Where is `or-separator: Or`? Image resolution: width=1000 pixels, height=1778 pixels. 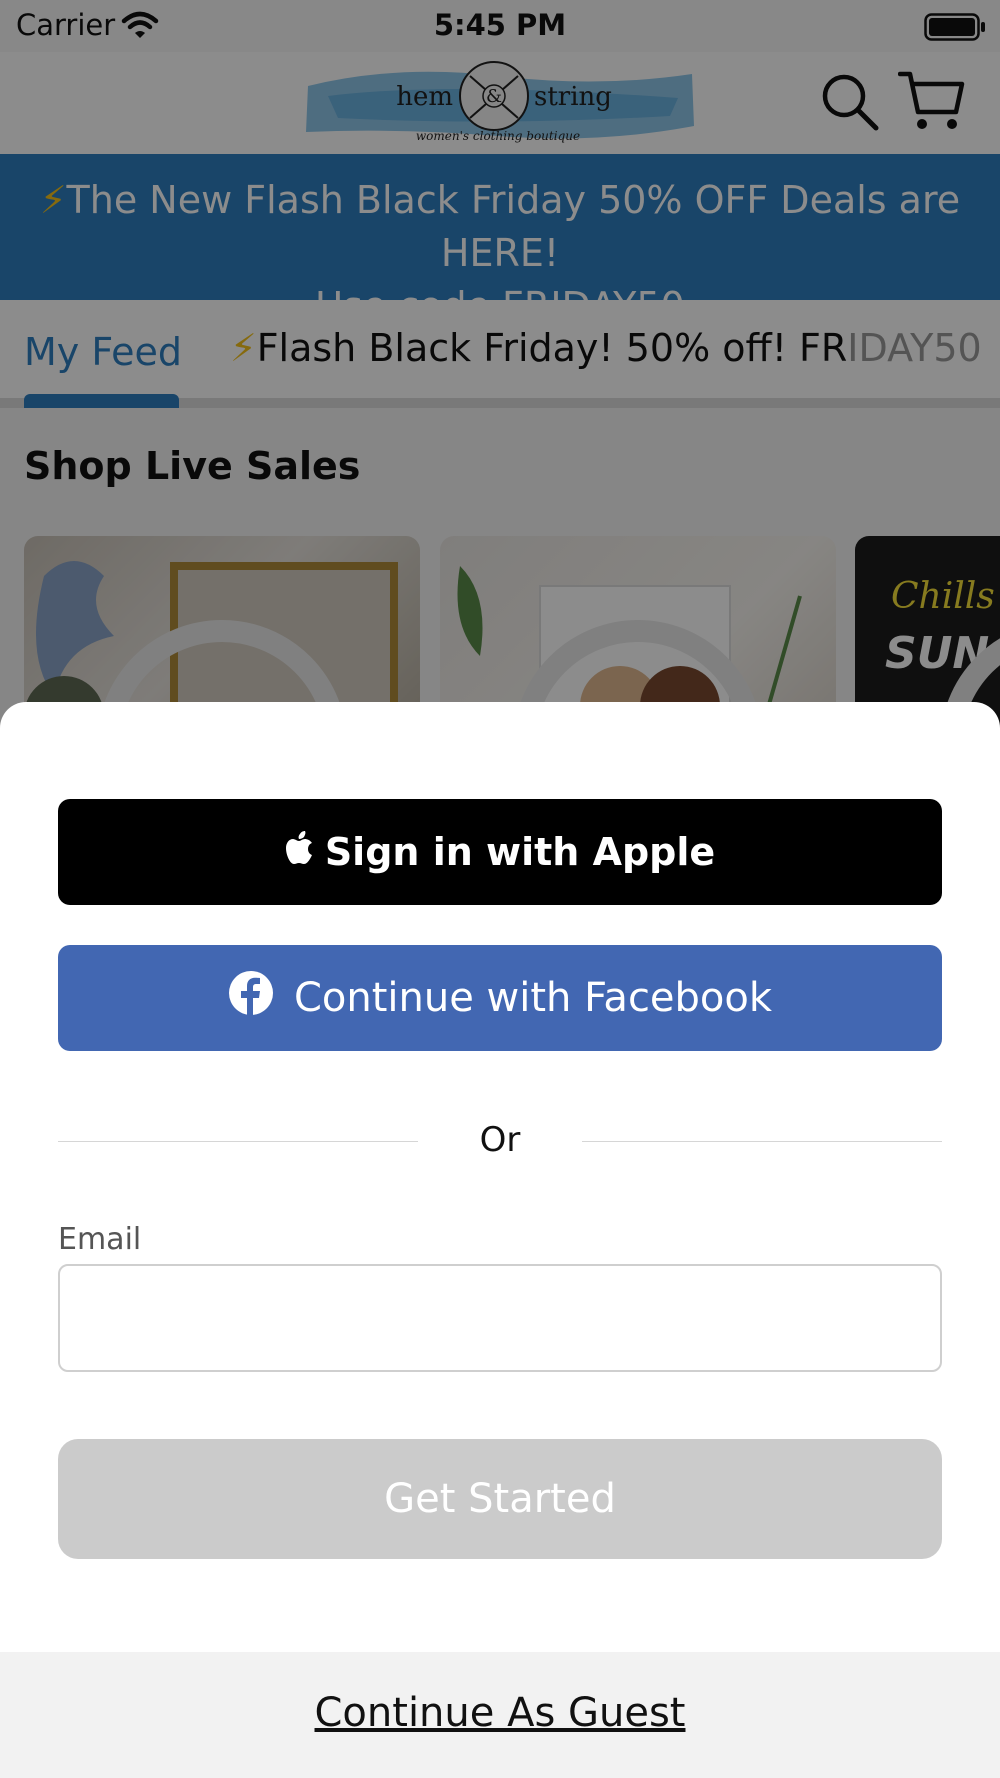 or-separator: Or is located at coordinates (500, 1140).